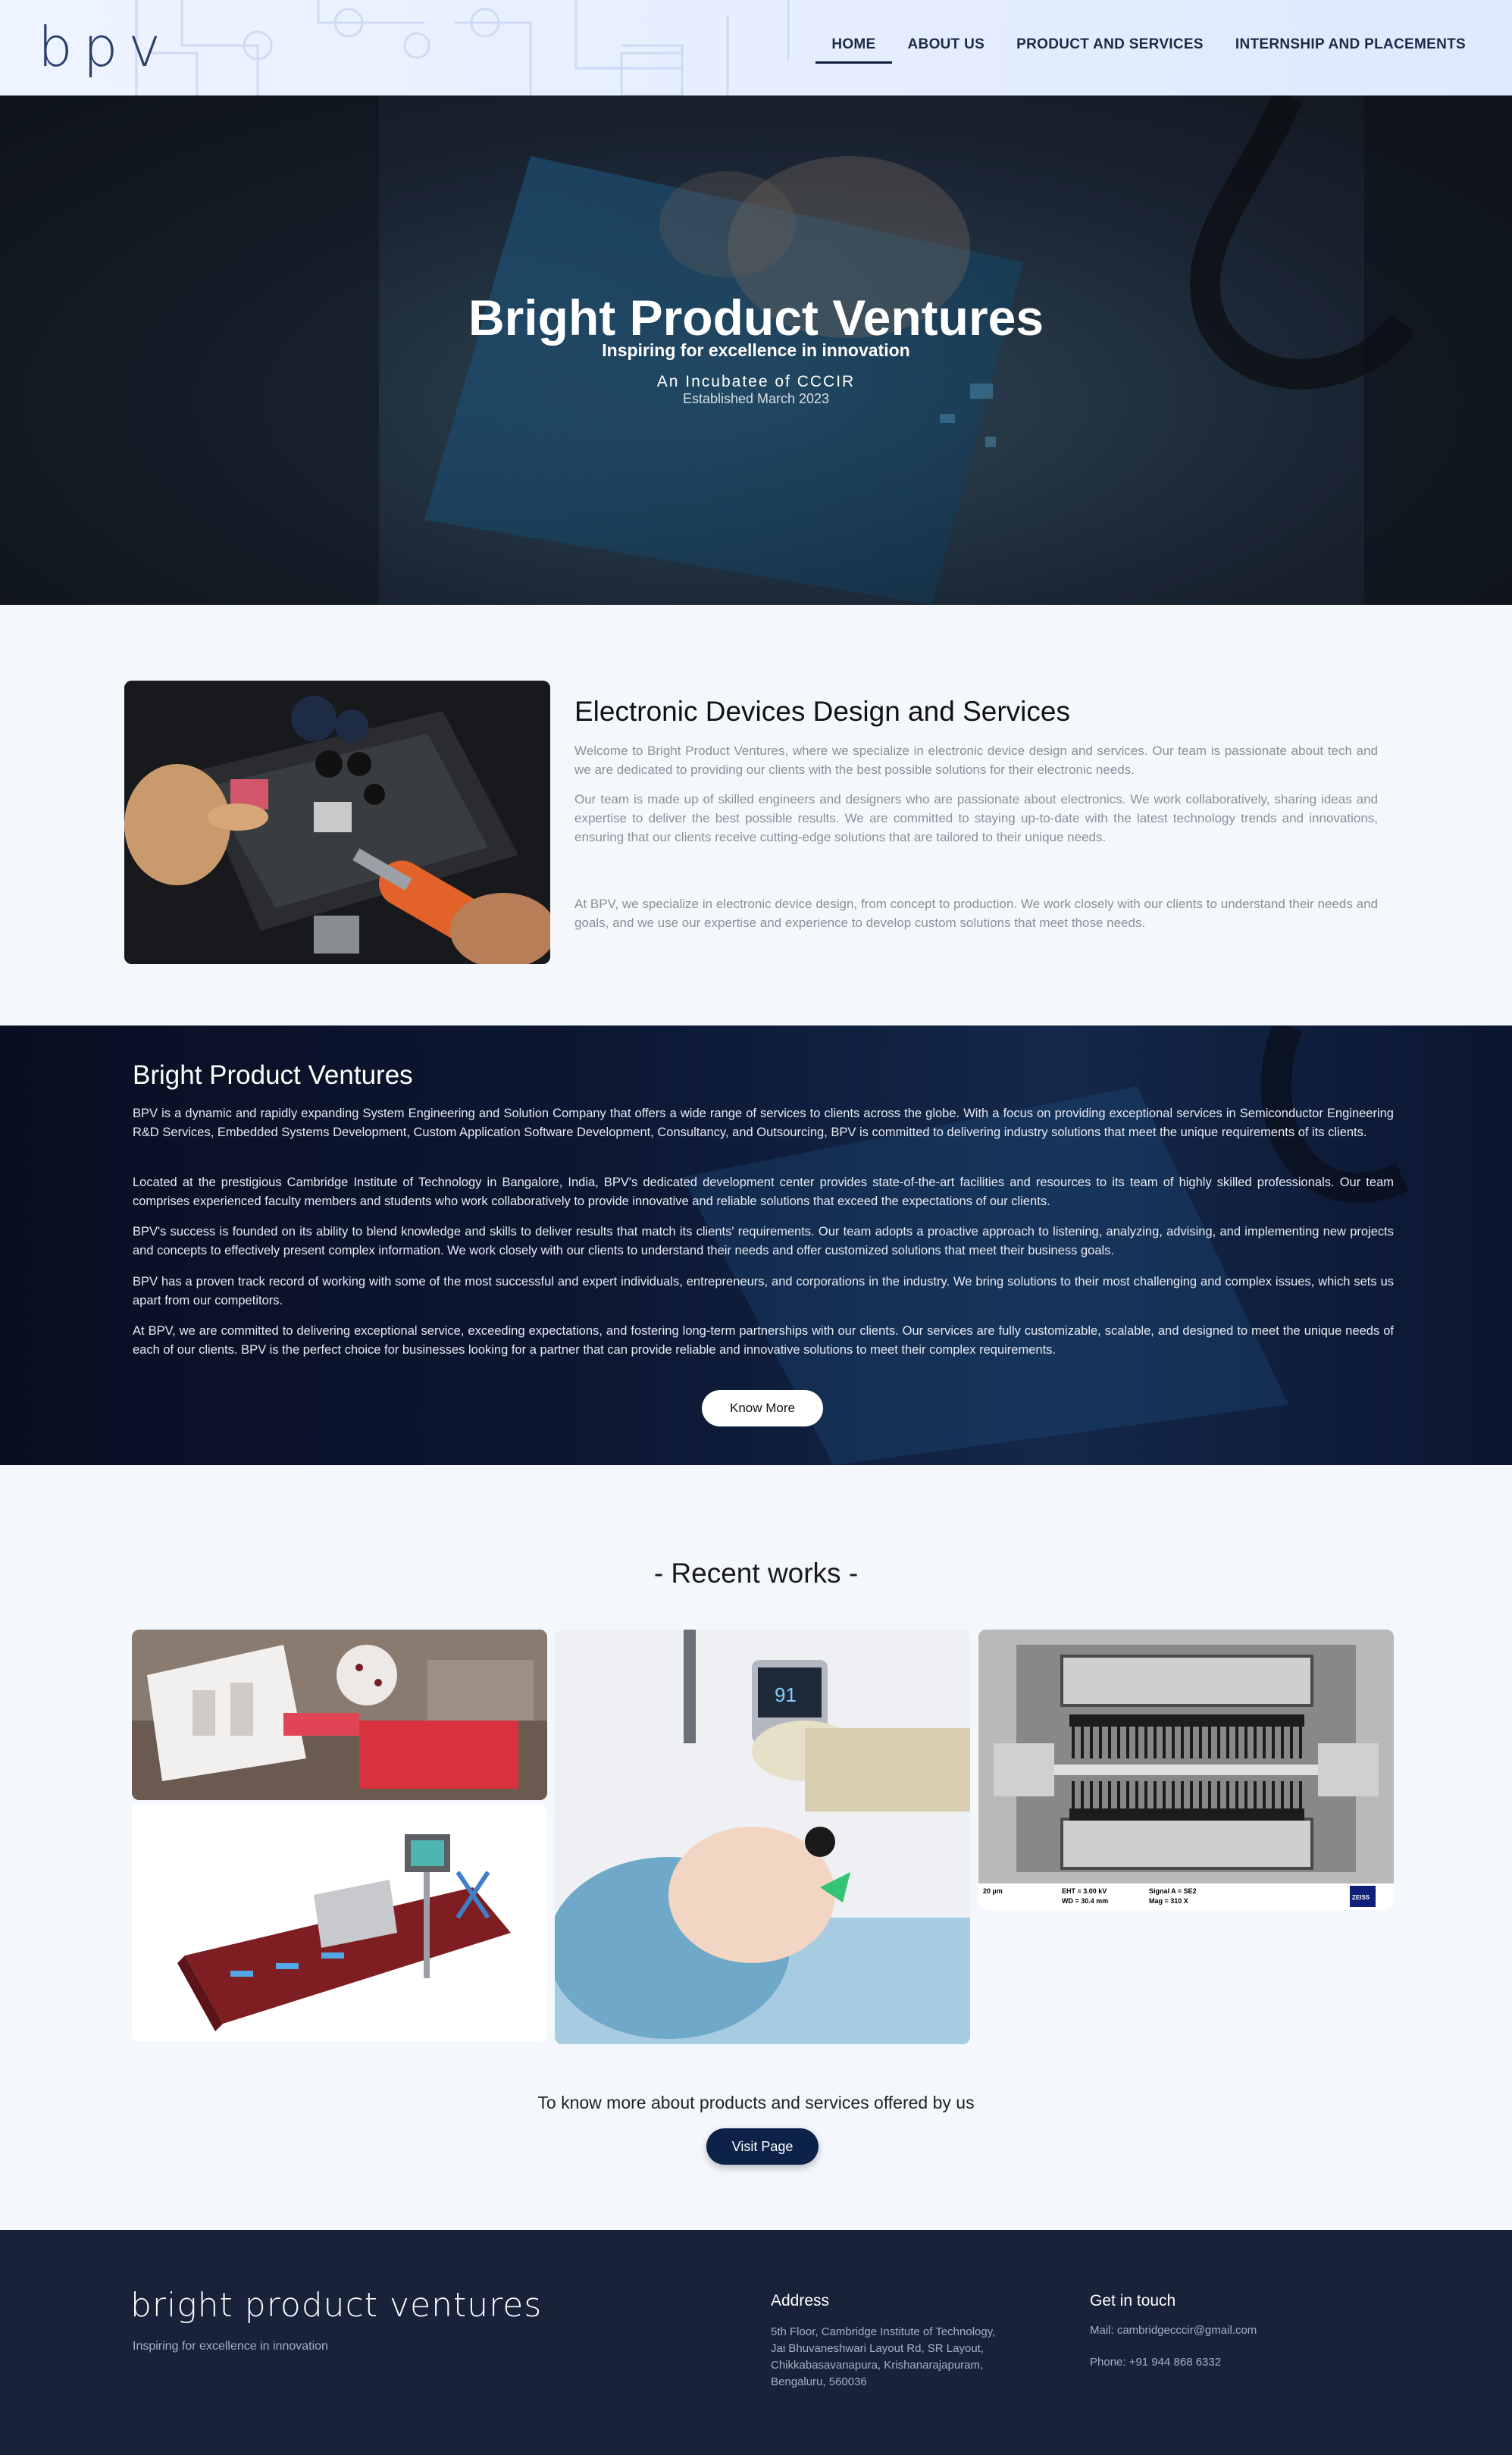 The height and width of the screenshot is (2455, 1512). I want to click on contact-mail: Mail: cambridgecccir@gmail.com, so click(1173, 2330).